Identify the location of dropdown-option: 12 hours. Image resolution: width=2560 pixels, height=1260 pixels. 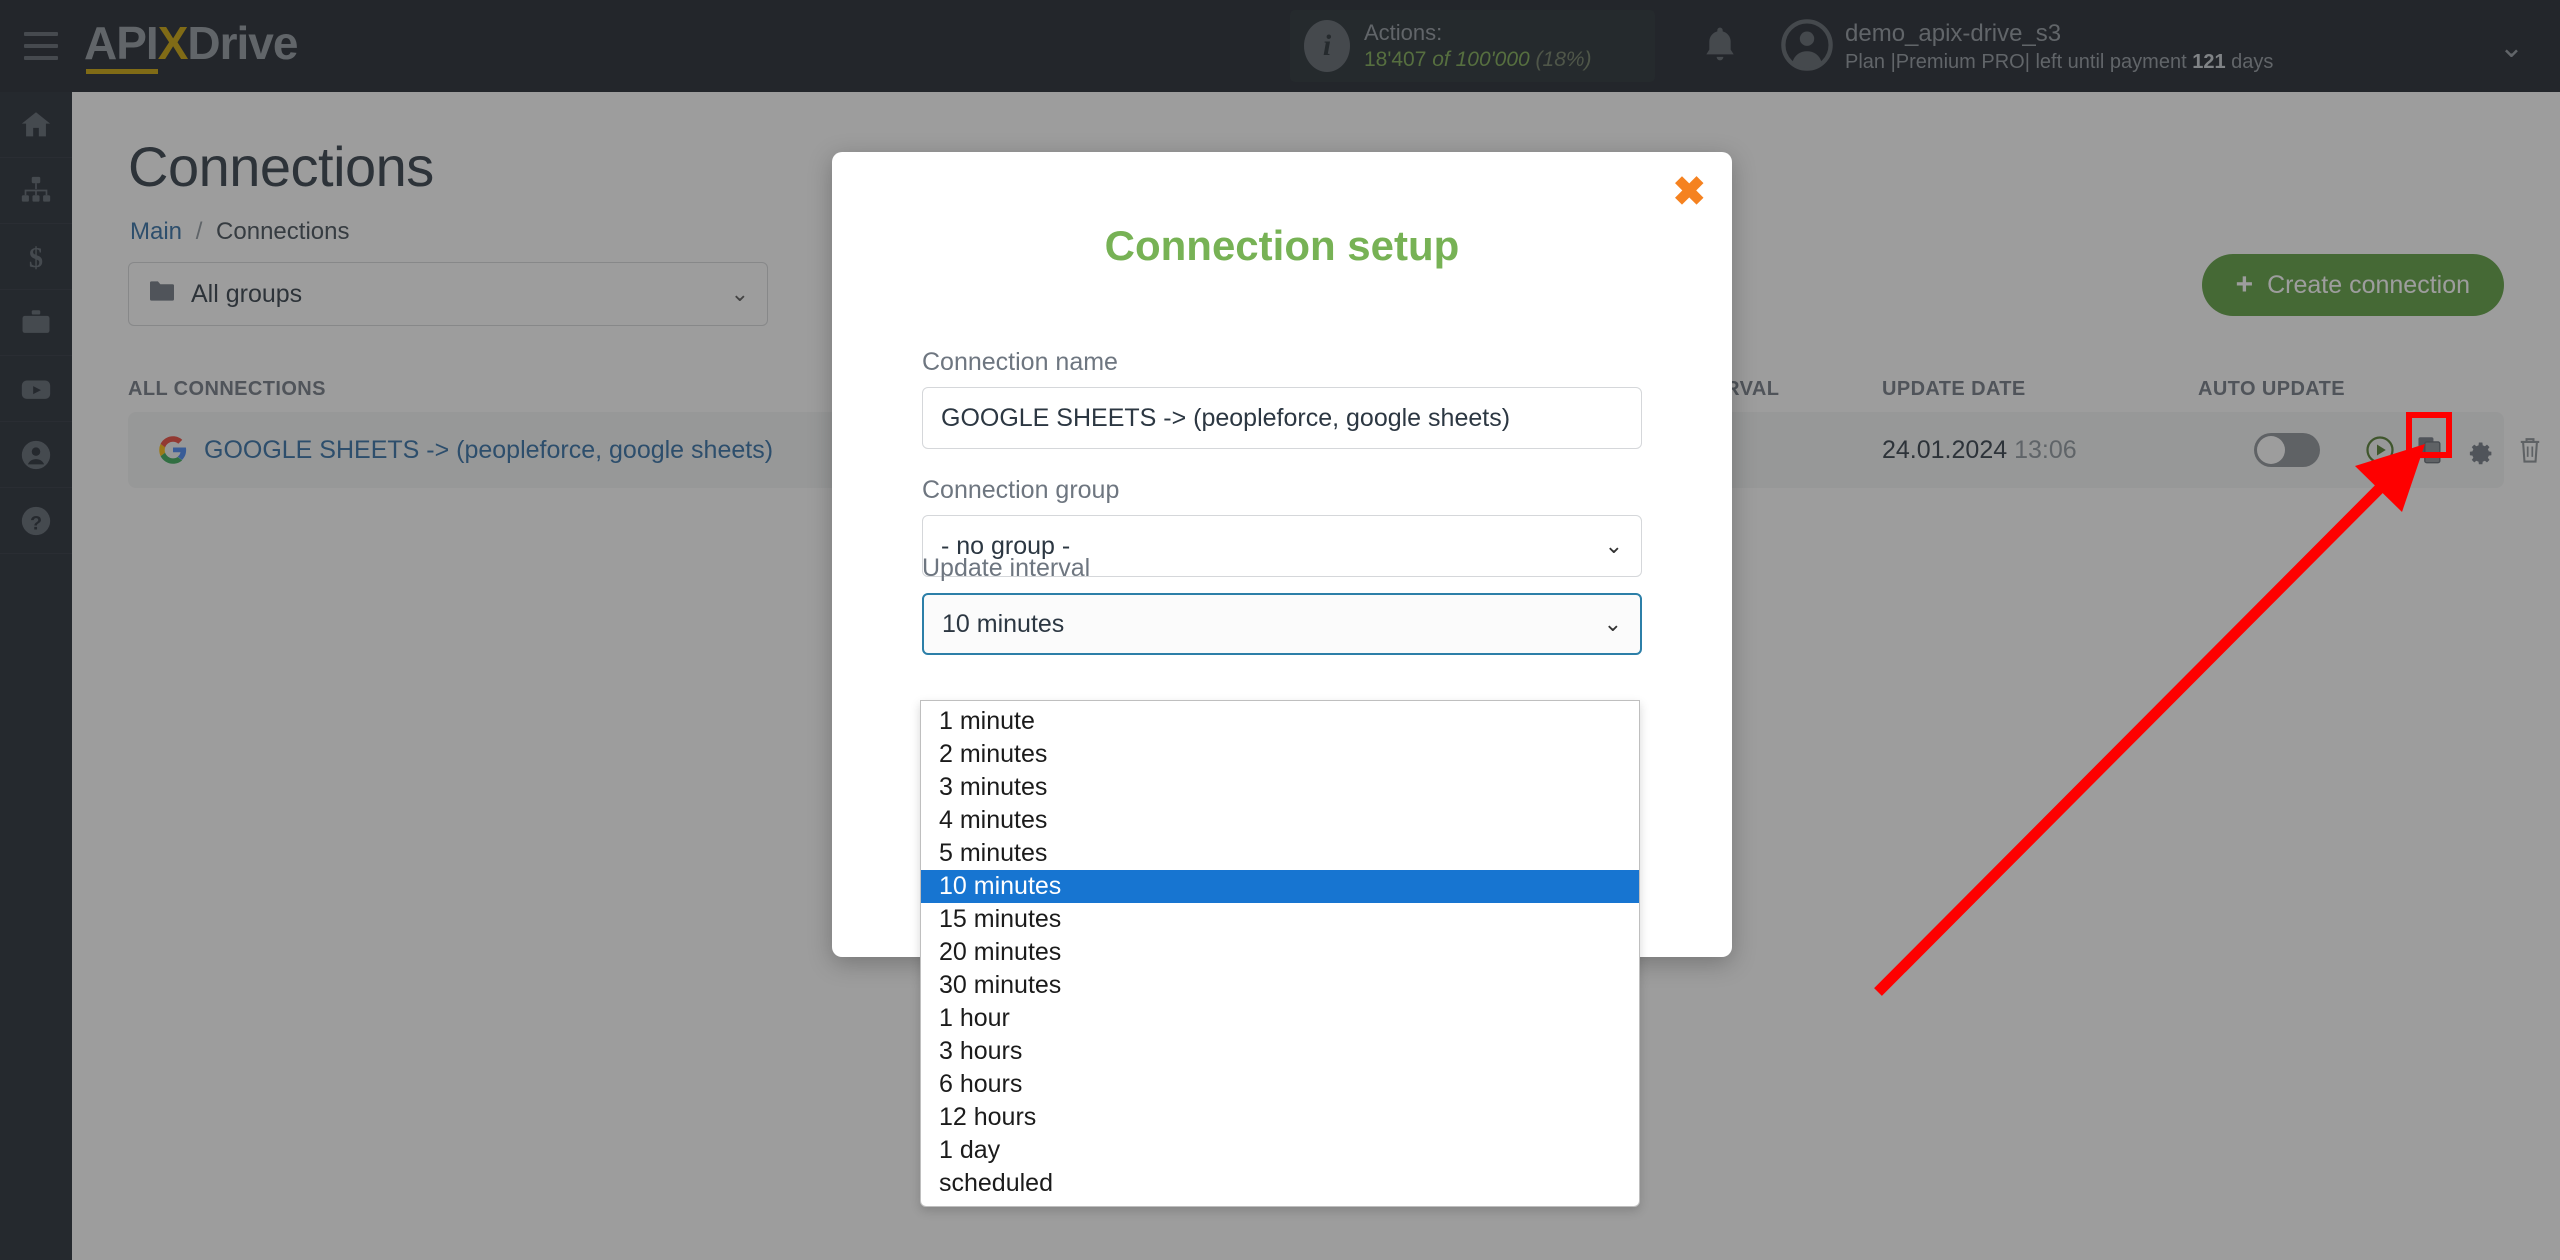
(1280, 1117).